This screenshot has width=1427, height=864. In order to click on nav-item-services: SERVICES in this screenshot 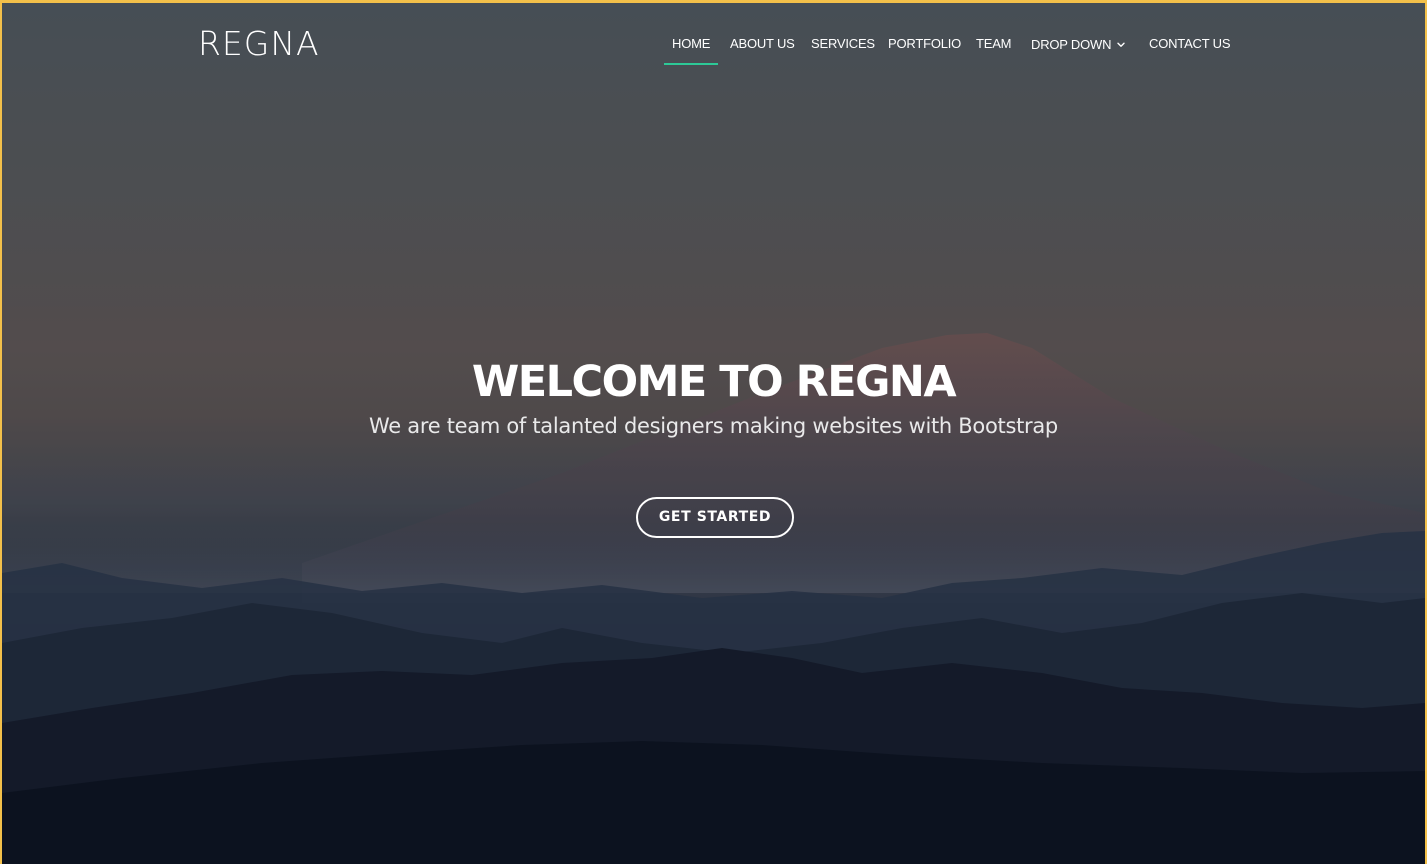, I will do `click(843, 43)`.